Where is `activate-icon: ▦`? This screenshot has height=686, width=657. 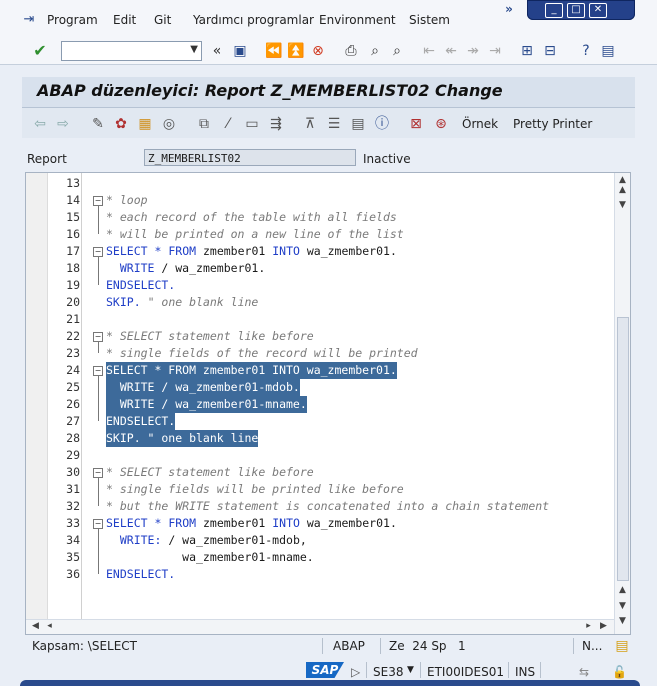
activate-icon: ▦ is located at coordinates (145, 124).